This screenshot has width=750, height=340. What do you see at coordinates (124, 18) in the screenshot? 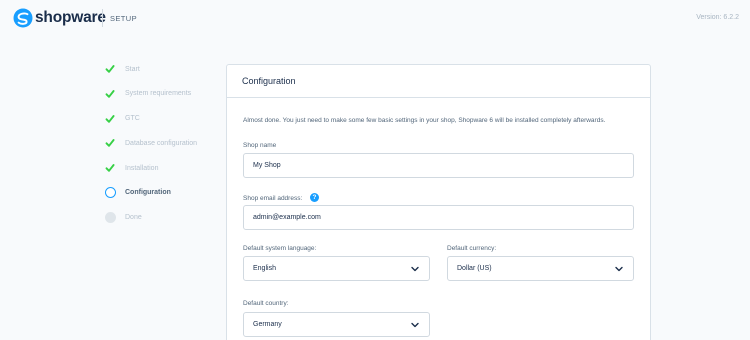
I see `setup-label: SETUP` at bounding box center [124, 18].